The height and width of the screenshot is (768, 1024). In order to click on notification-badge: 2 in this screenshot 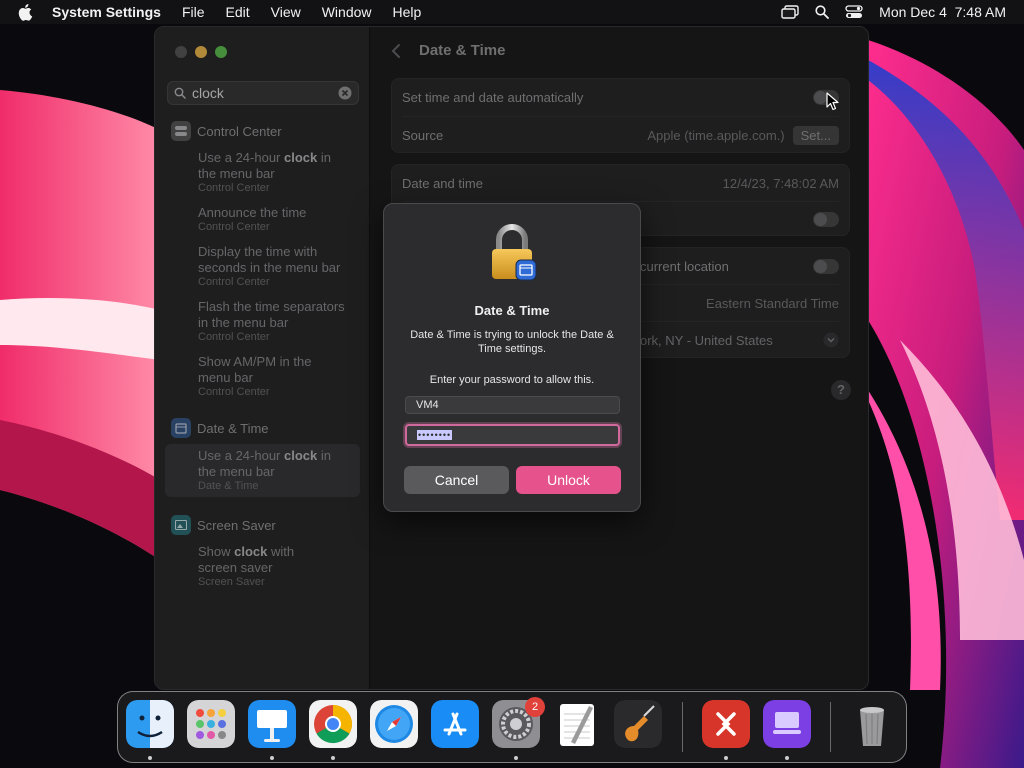, I will do `click(535, 707)`.